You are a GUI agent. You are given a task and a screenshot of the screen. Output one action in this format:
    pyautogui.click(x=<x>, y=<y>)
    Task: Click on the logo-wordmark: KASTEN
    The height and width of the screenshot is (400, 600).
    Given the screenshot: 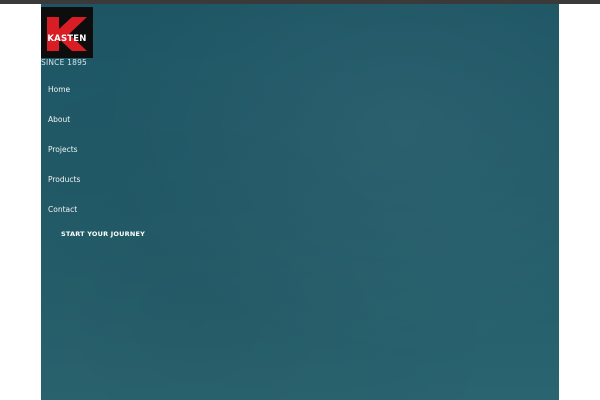 What is the action you would take?
    pyautogui.click(x=67, y=39)
    